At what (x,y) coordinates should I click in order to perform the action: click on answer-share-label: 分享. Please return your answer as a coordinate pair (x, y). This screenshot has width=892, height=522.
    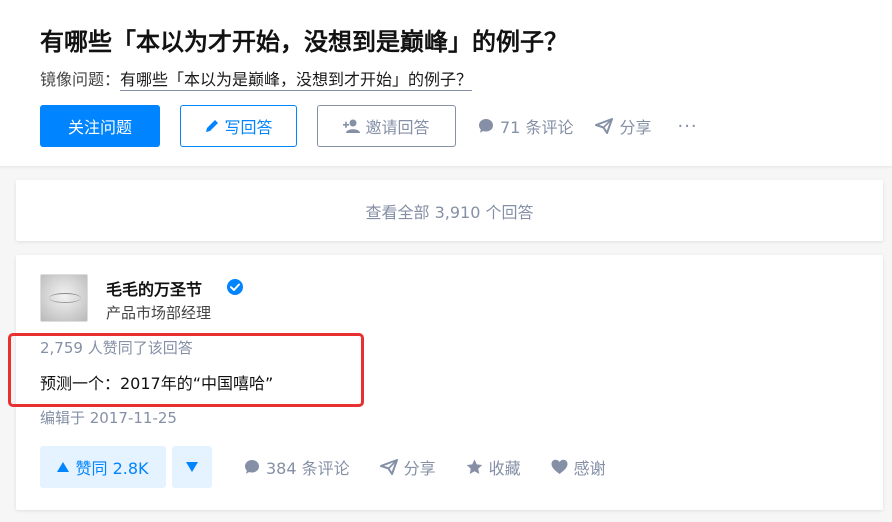
    Looking at the image, I should click on (419, 468).